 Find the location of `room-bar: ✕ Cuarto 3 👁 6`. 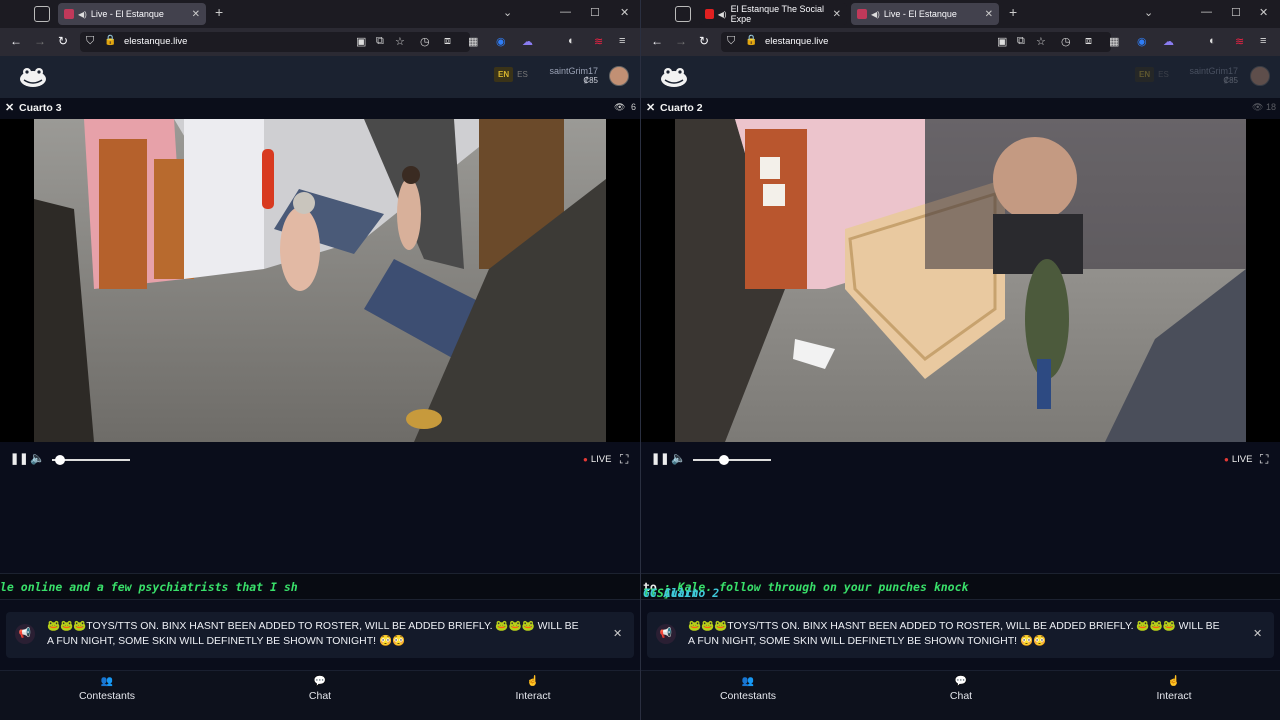

room-bar: ✕ Cuarto 3 👁 6 is located at coordinates (320, 108).